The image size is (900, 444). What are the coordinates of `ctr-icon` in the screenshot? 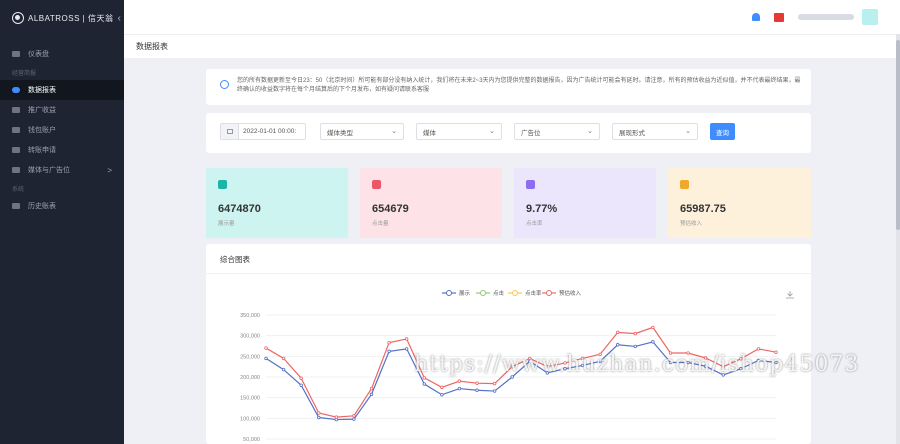 It's located at (530, 184).